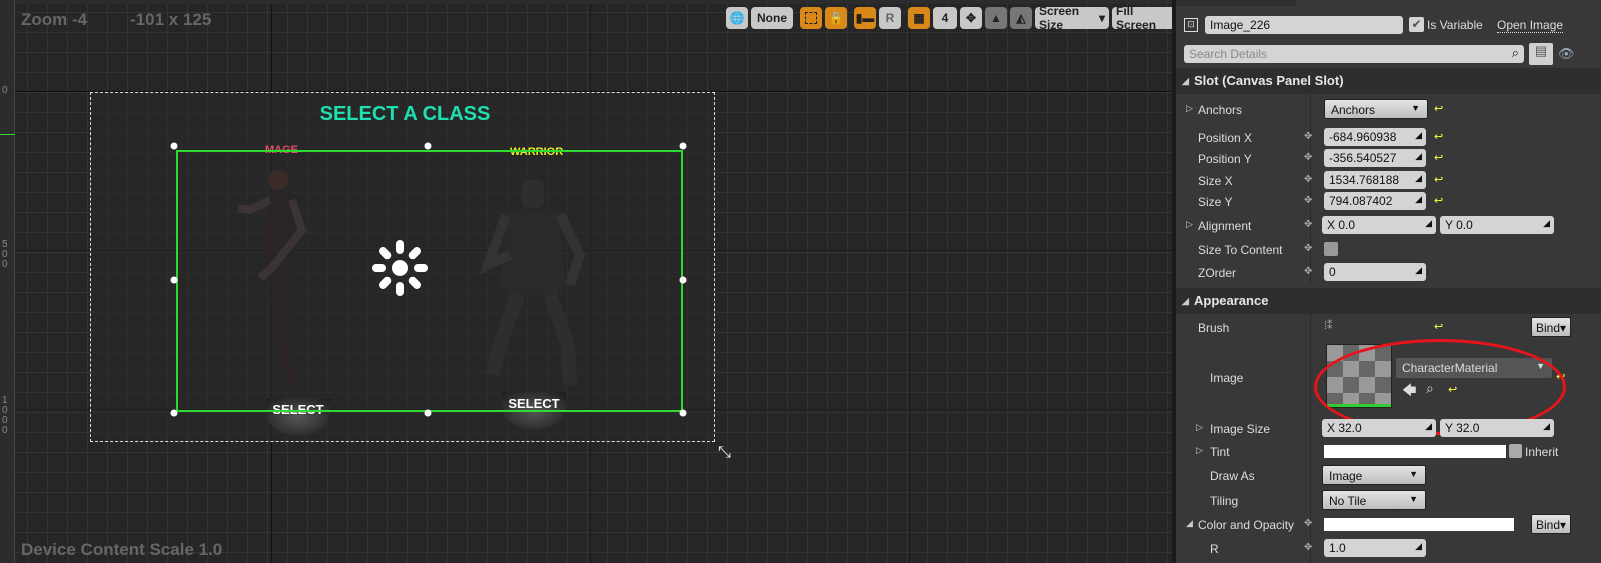  What do you see at coordinates (1136, 18) in the screenshot?
I see `fill-screen-label: Fill Screen` at bounding box center [1136, 18].